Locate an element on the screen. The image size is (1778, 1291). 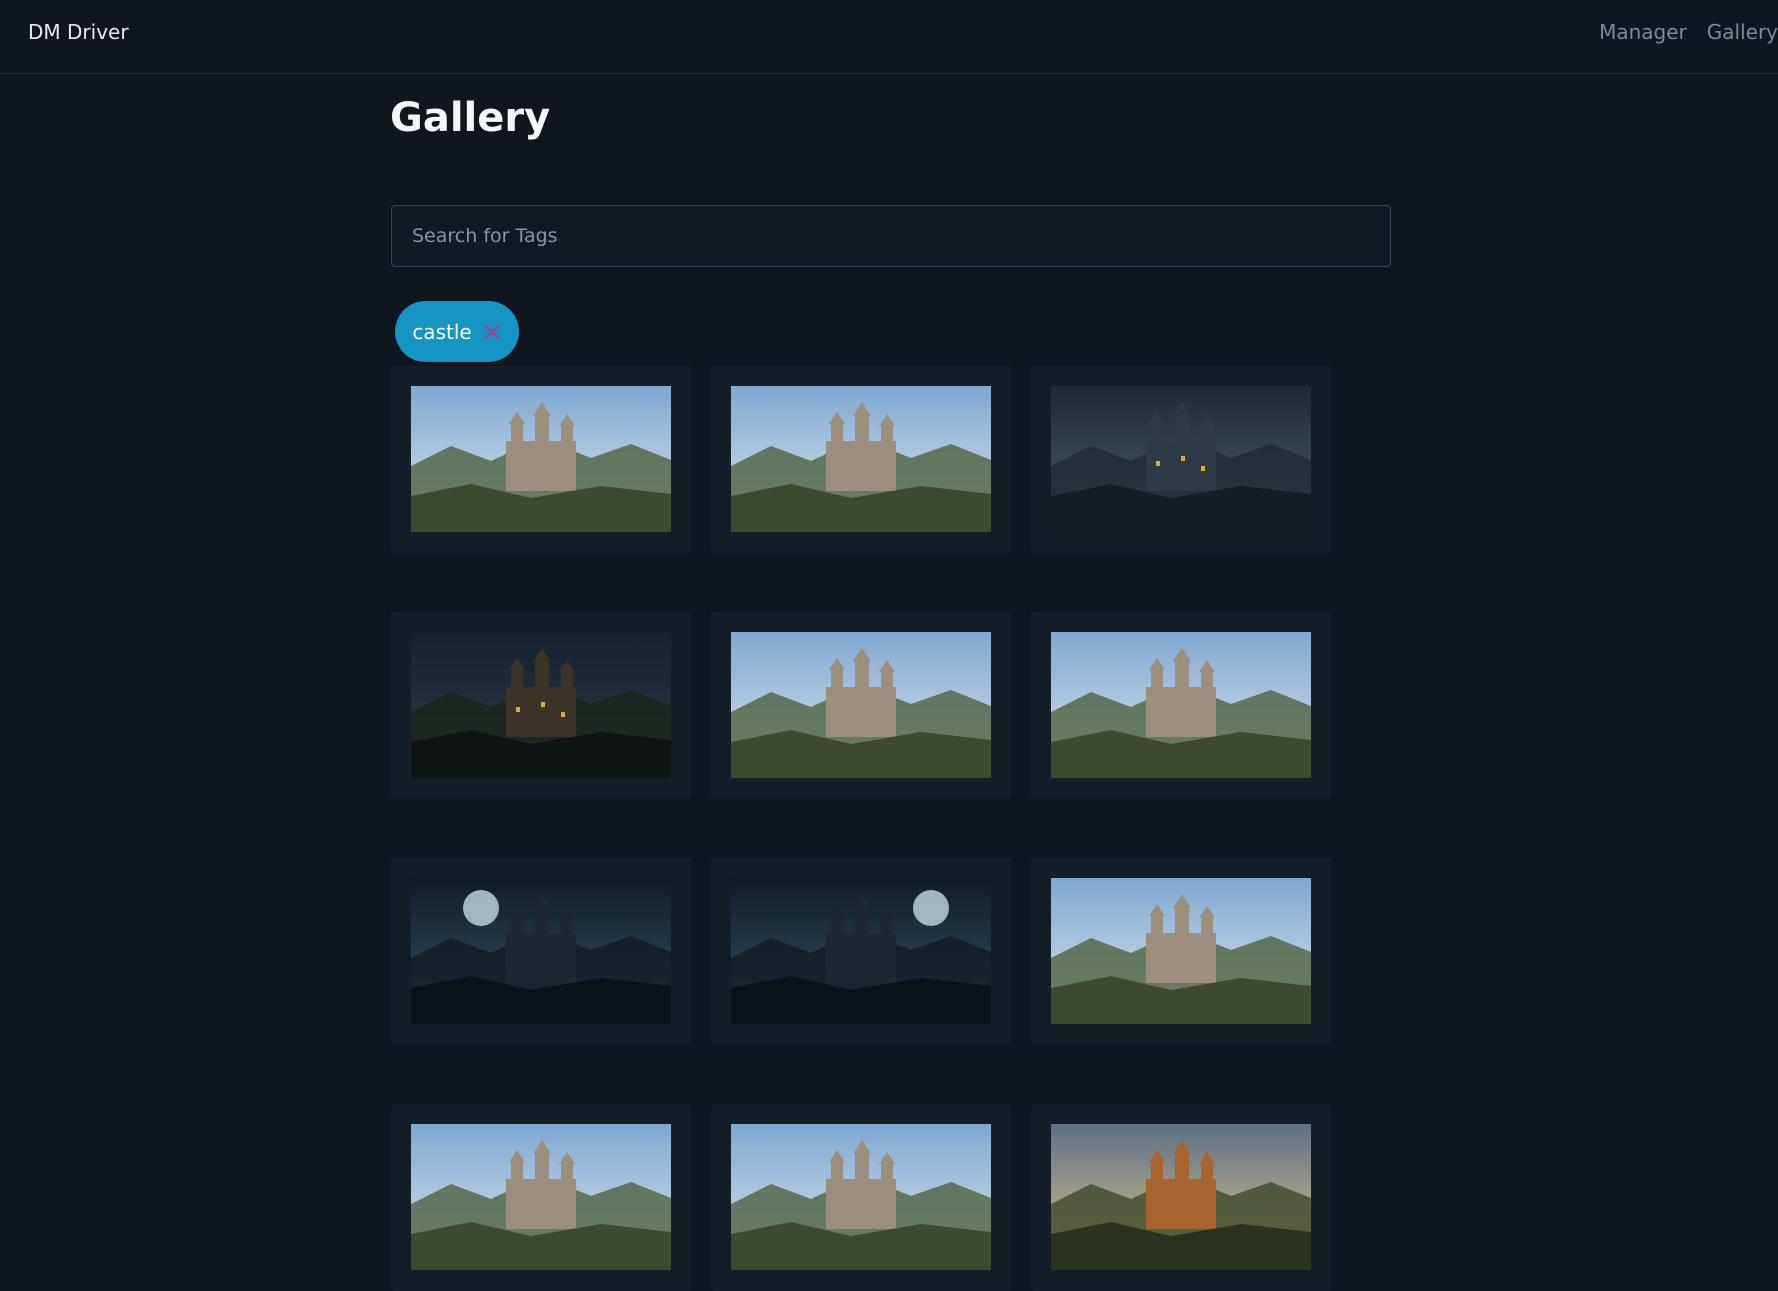
close-icon is located at coordinates (492, 332).